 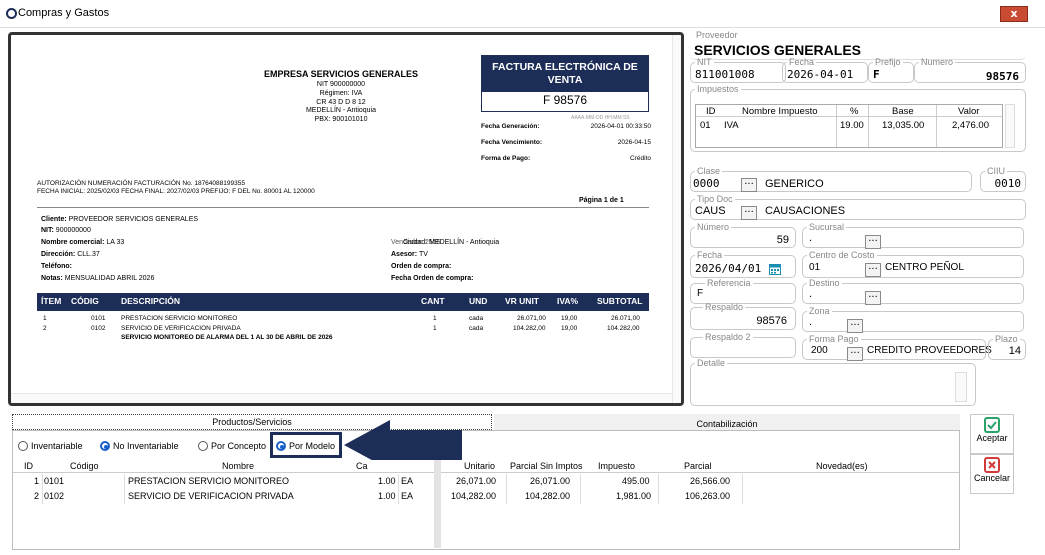 What do you see at coordinates (704, 62) in the screenshot?
I see `nit-label: NIT` at bounding box center [704, 62].